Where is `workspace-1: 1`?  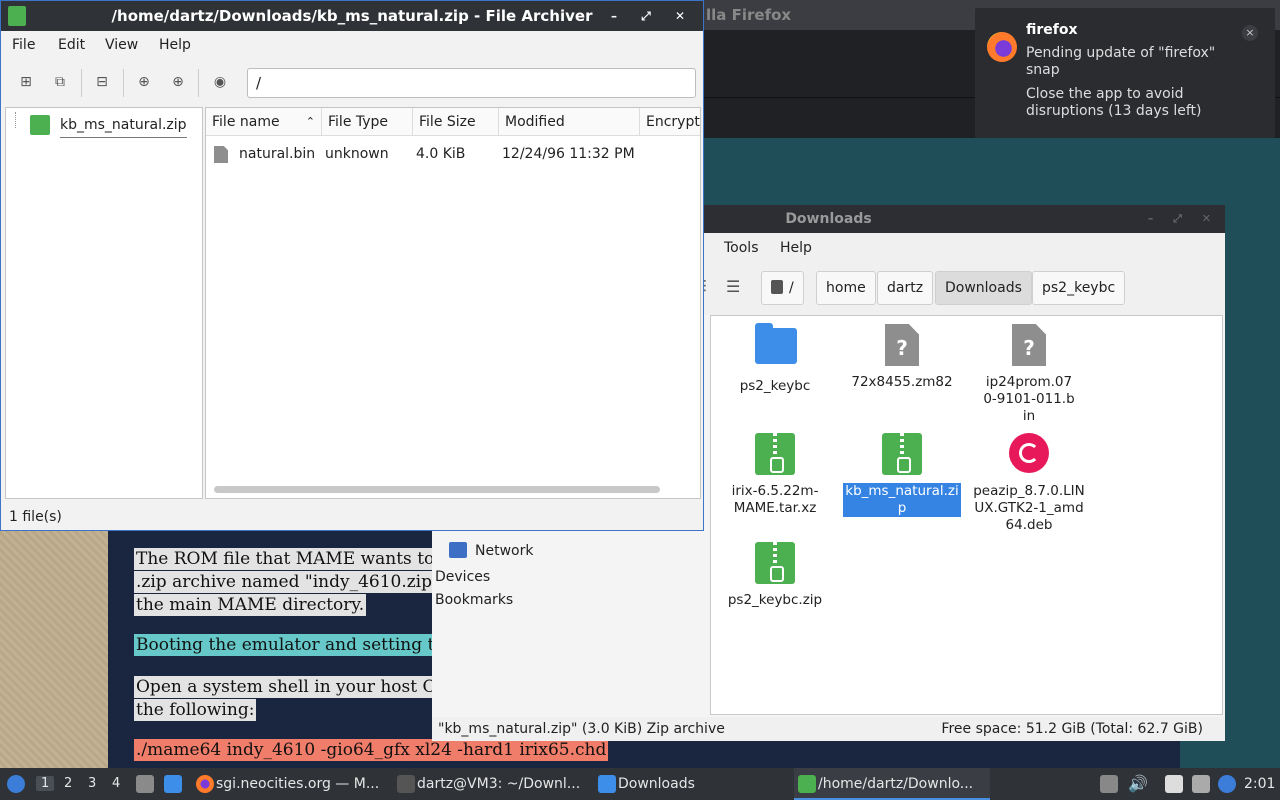 workspace-1: 1 is located at coordinates (45, 783).